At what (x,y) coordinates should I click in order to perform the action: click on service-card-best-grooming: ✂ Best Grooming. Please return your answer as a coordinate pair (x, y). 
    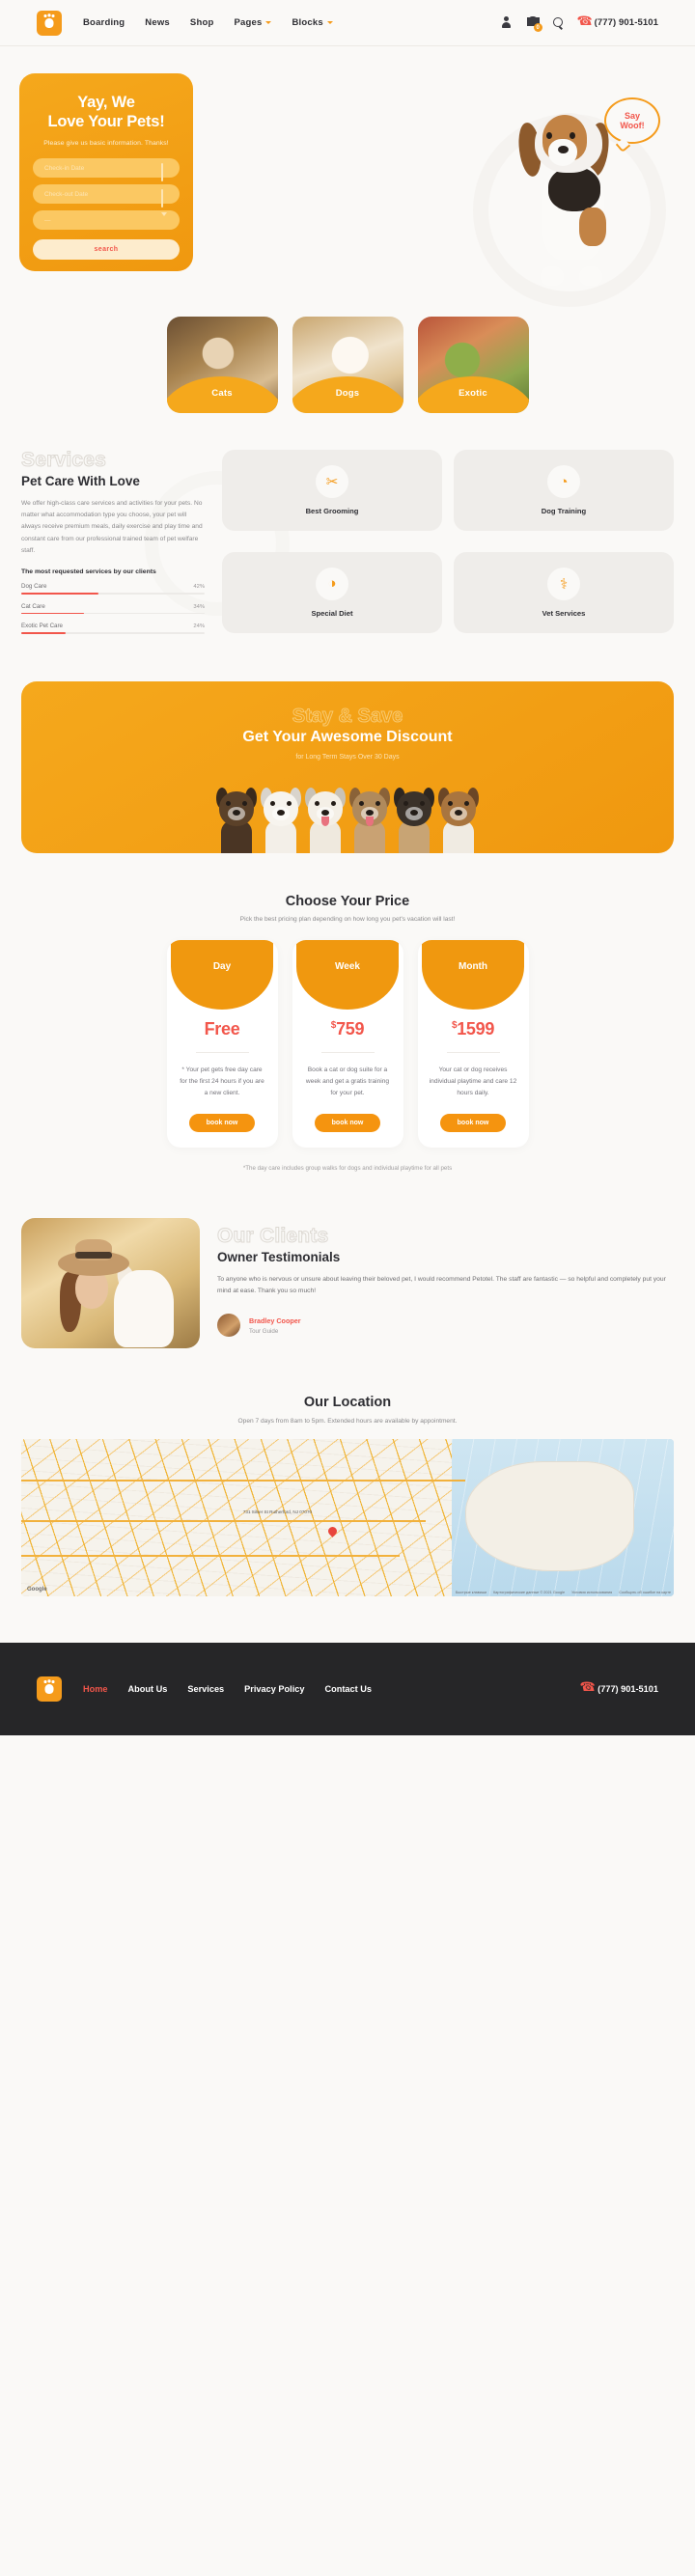
    Looking at the image, I should click on (332, 490).